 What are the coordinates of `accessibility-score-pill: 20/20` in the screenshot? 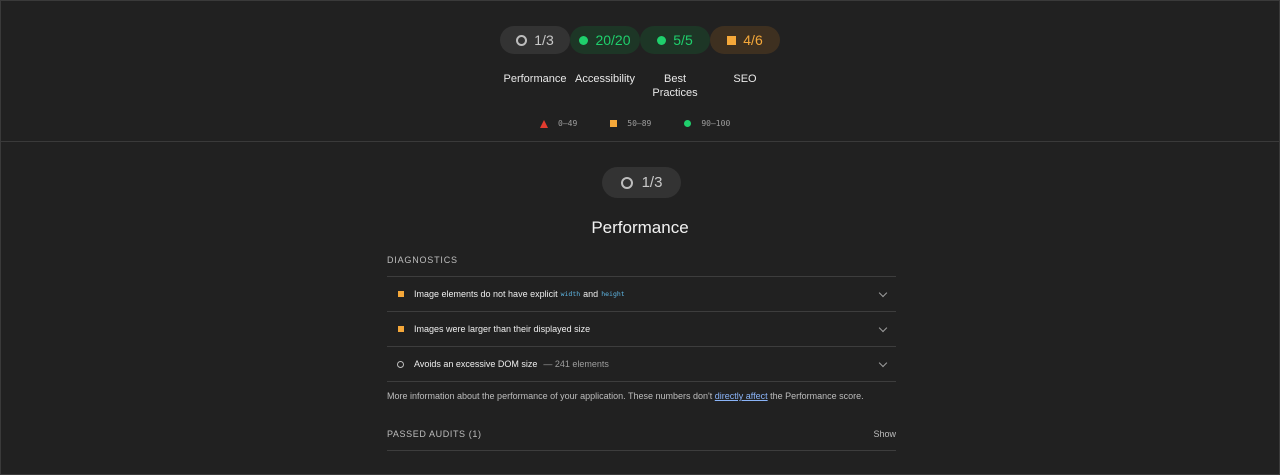 It's located at (605, 40).